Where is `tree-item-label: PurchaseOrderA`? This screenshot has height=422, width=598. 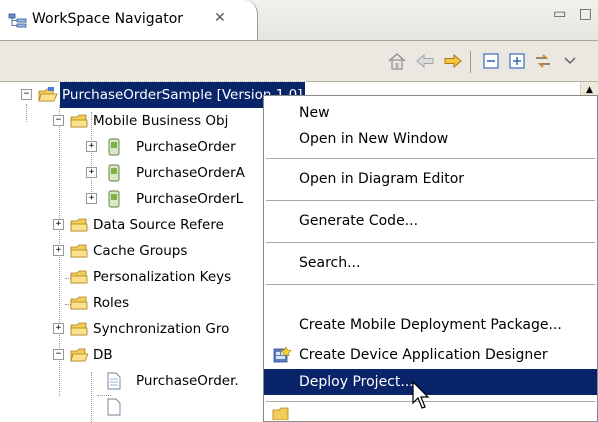 tree-item-label: PurchaseOrderA is located at coordinates (190, 173).